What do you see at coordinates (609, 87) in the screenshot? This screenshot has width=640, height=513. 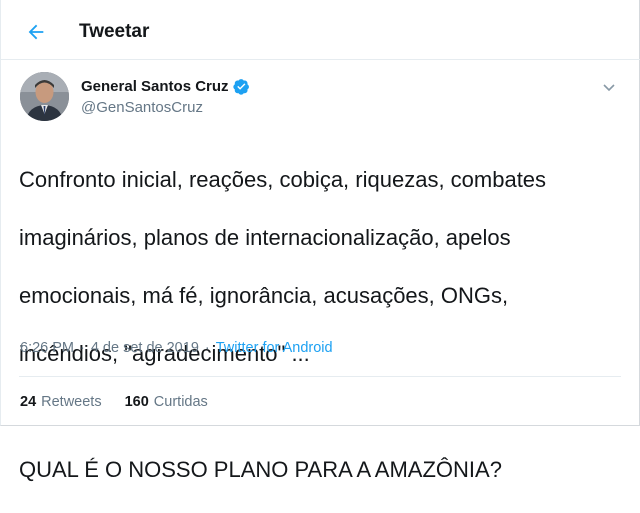 I see `chevron-down-icon` at bounding box center [609, 87].